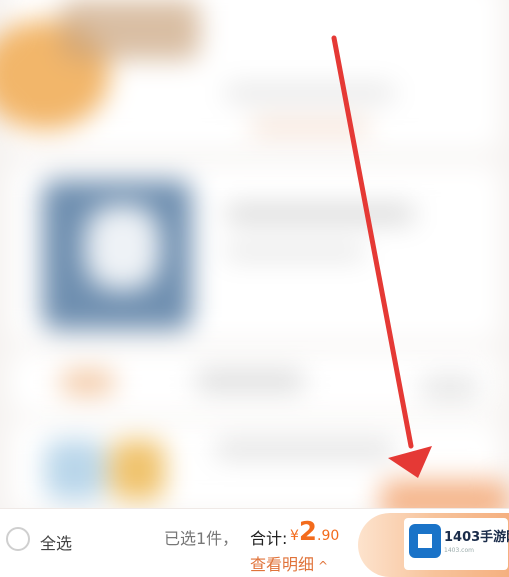 This screenshot has width=509, height=577. I want to click on view-details-label: 查看明细, so click(282, 564).